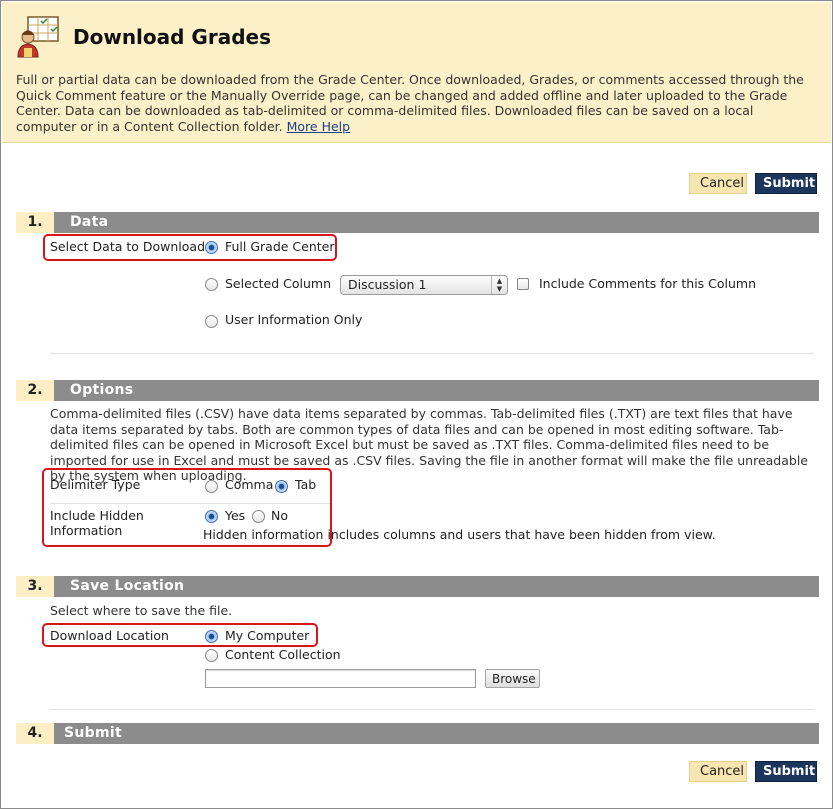  I want to click on section-data-header: 1. Data, so click(417, 222).